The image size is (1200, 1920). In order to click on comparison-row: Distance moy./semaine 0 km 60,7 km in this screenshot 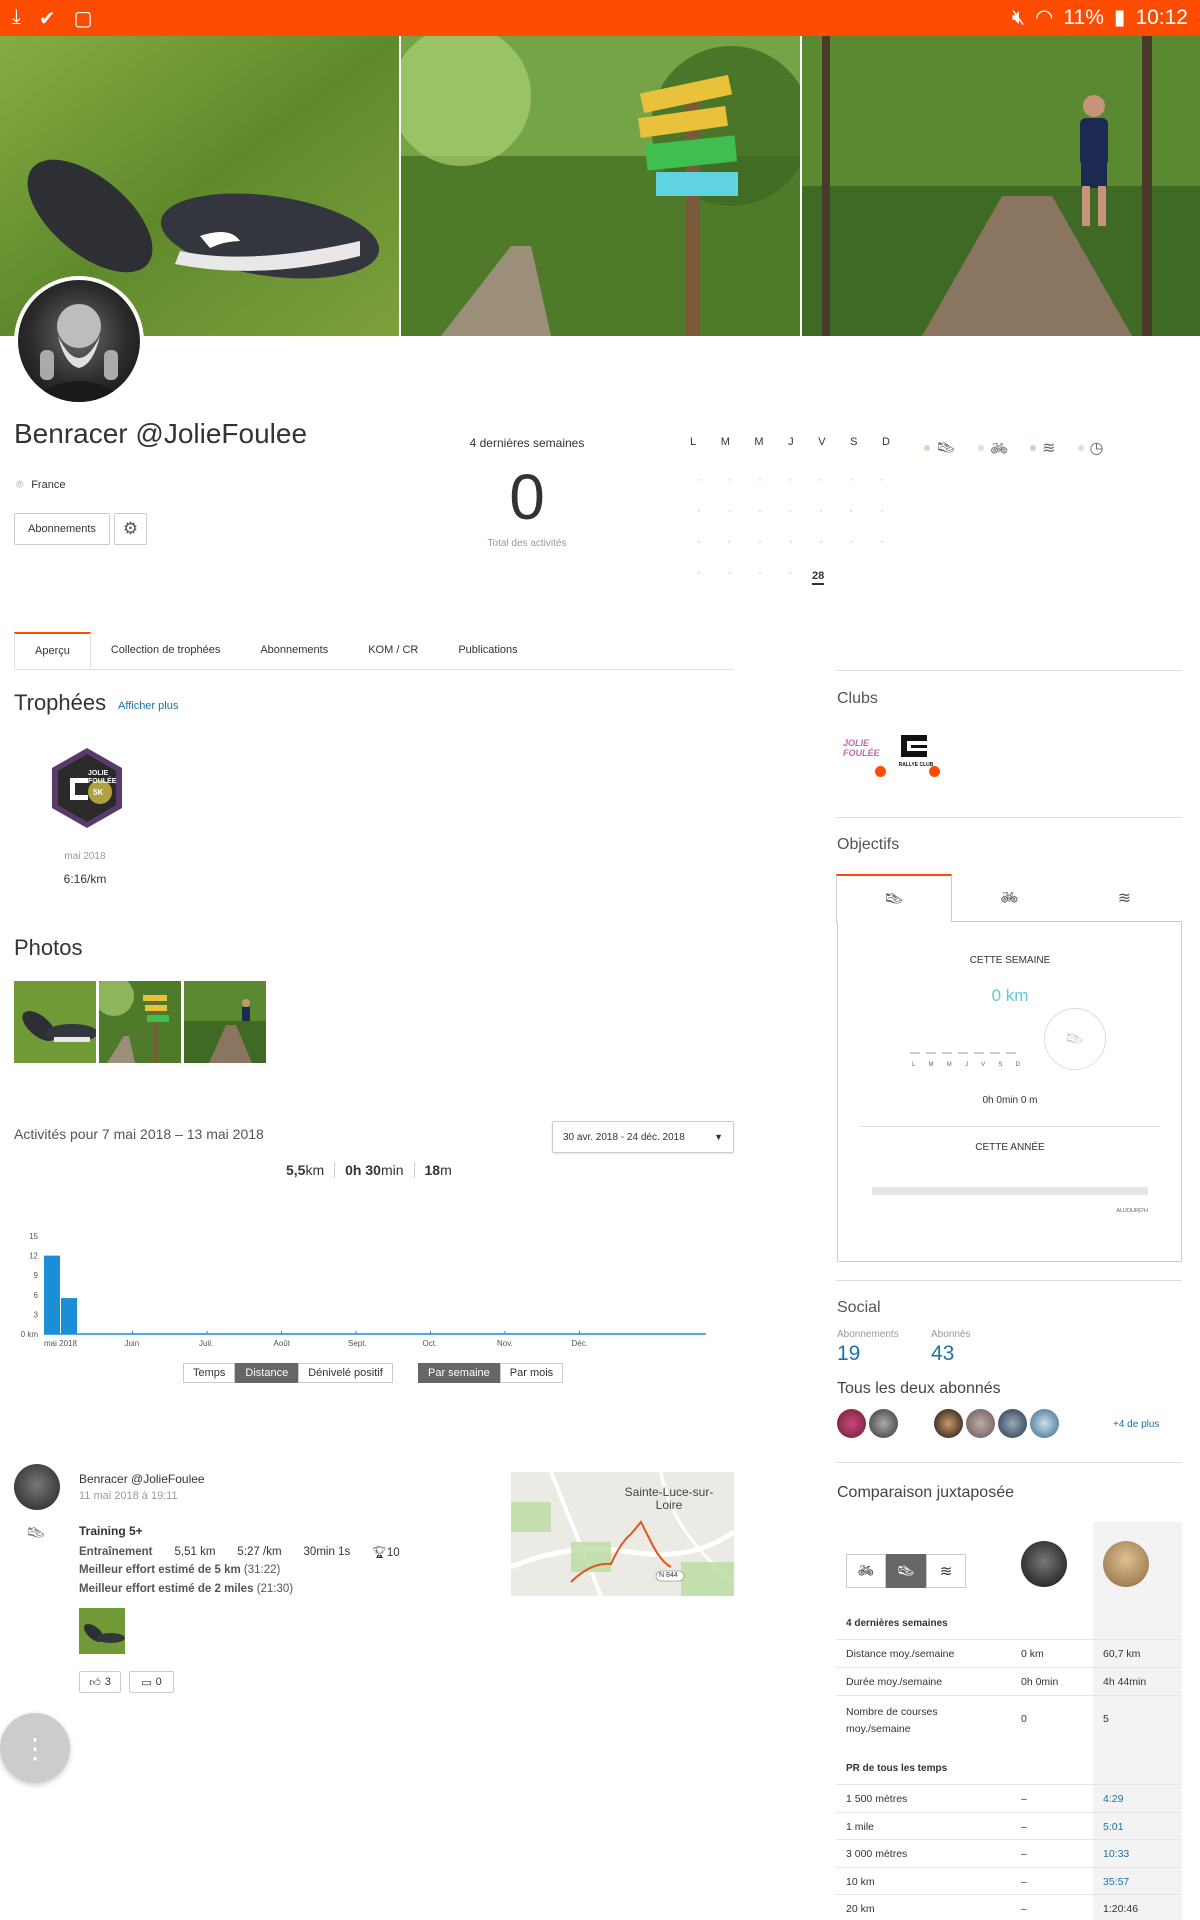, I will do `click(1008, 1653)`.